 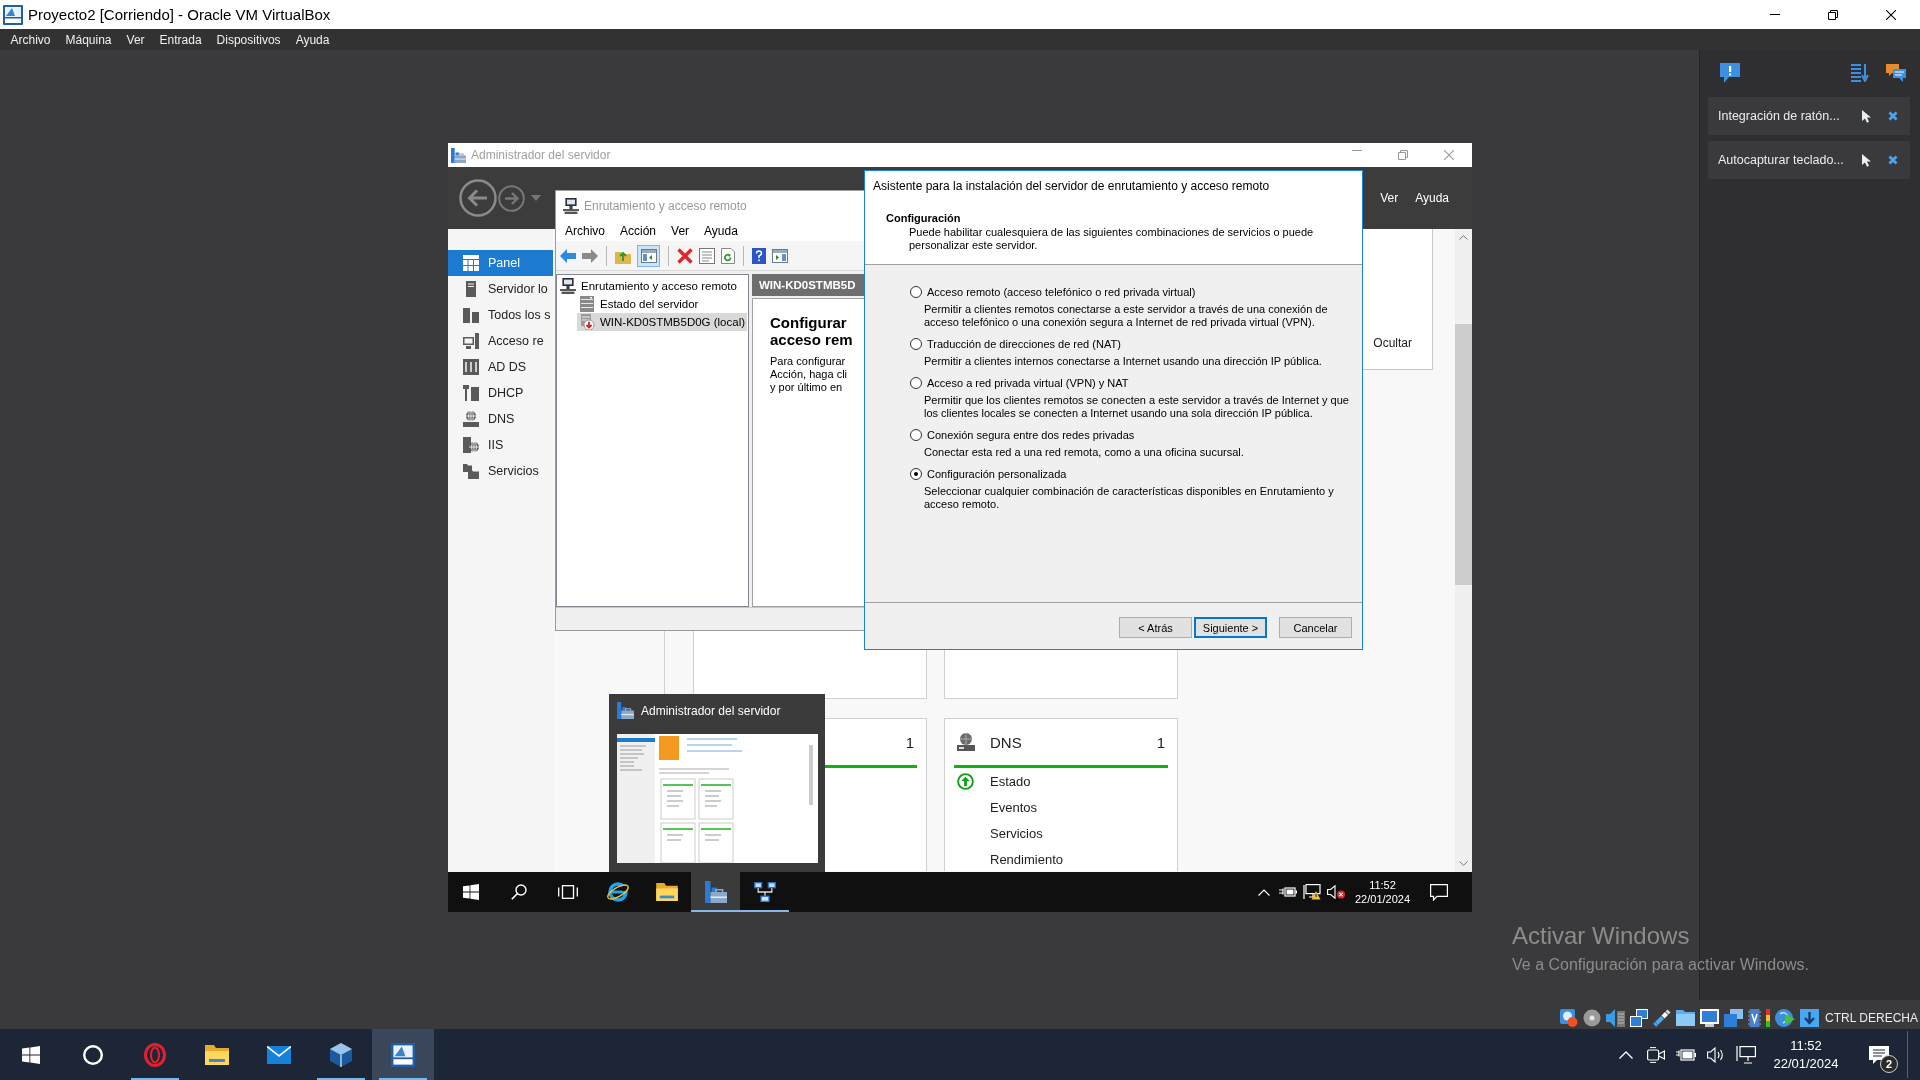 I want to click on menu-item: Máquina, so click(x=89, y=39).